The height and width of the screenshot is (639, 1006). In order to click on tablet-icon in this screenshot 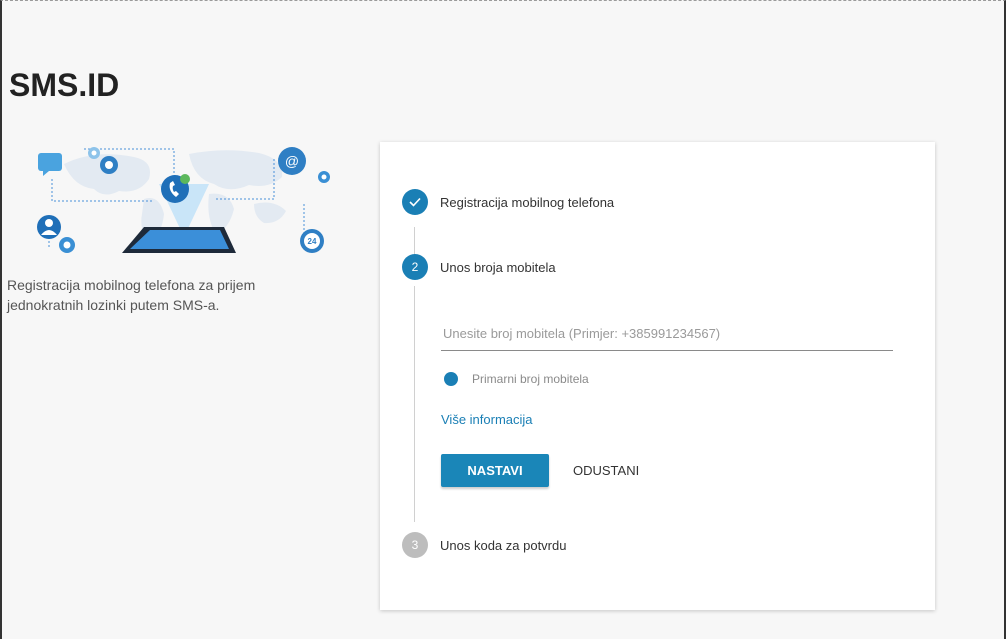, I will do `click(179, 240)`.